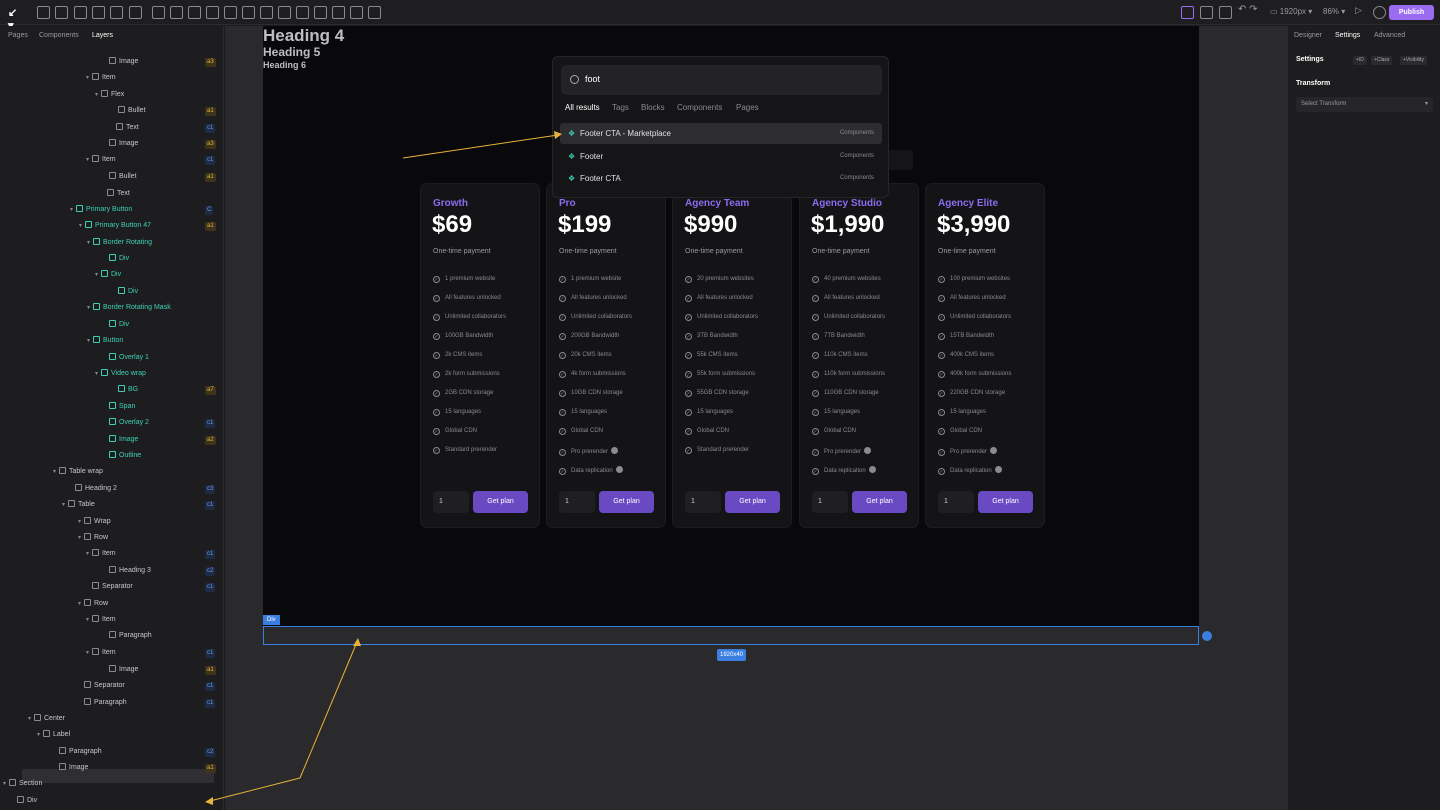  What do you see at coordinates (328, 710) in the screenshot?
I see `arrow-to-div` at bounding box center [328, 710].